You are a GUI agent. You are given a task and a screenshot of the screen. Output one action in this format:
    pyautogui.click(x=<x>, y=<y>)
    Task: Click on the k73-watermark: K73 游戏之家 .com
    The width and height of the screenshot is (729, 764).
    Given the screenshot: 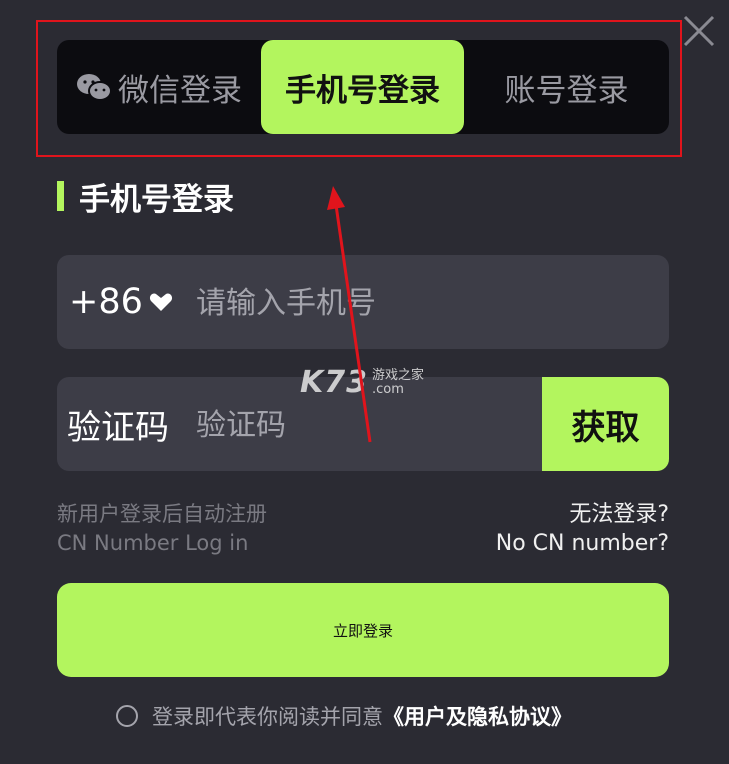 What is the action you would take?
    pyautogui.click(x=362, y=382)
    